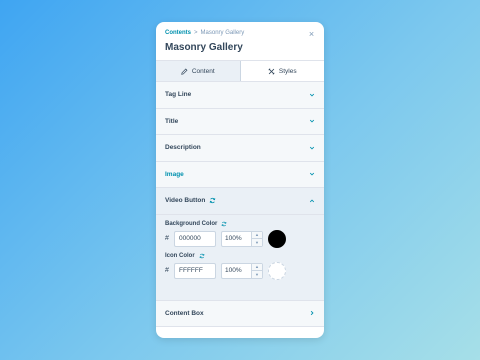 This screenshot has width=480, height=360. I want to click on video-button-settings: Background Color # ▲ ▼ Icon Color, so click(240, 257).